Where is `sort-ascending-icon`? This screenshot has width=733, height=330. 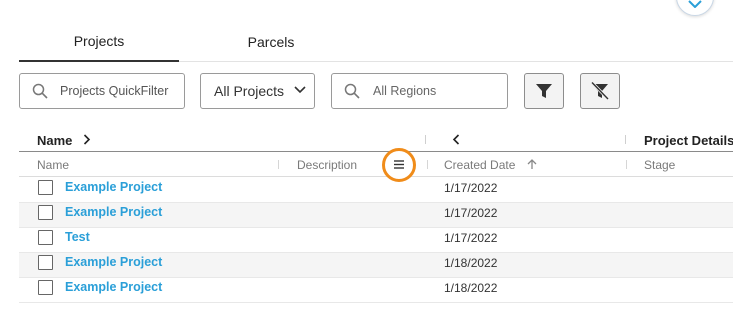
sort-ascending-icon is located at coordinates (532, 164).